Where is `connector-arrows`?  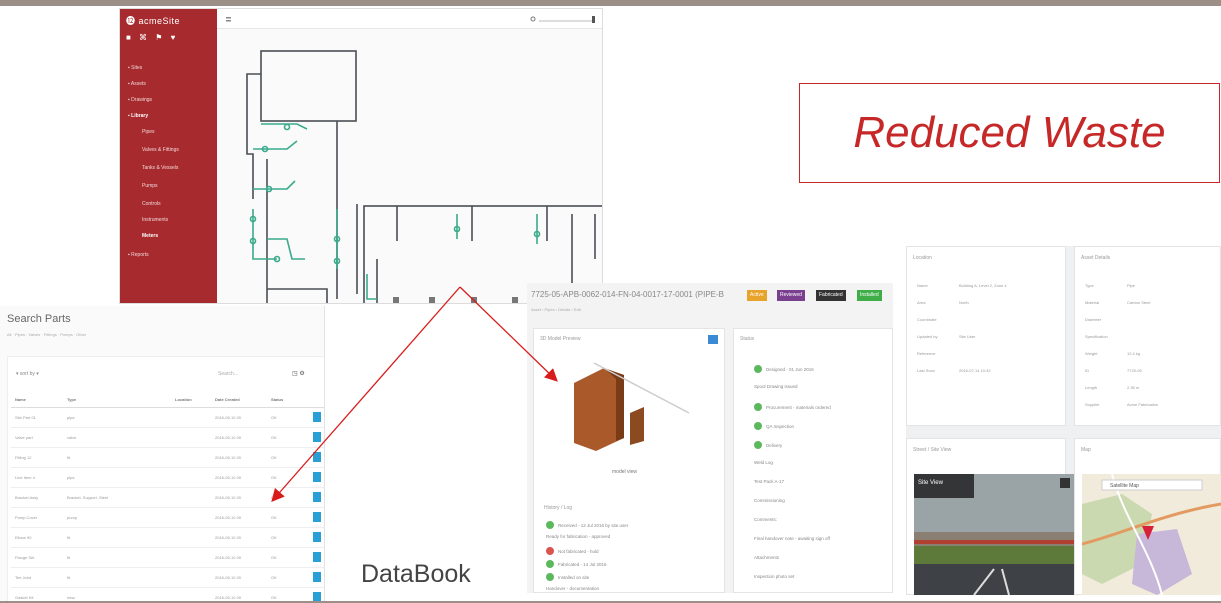 connector-arrows is located at coordinates (414, 394).